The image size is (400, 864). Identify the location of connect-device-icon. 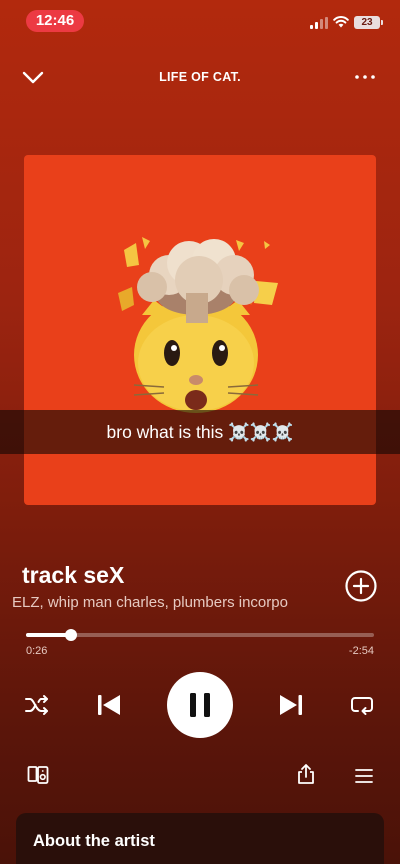
(38, 775).